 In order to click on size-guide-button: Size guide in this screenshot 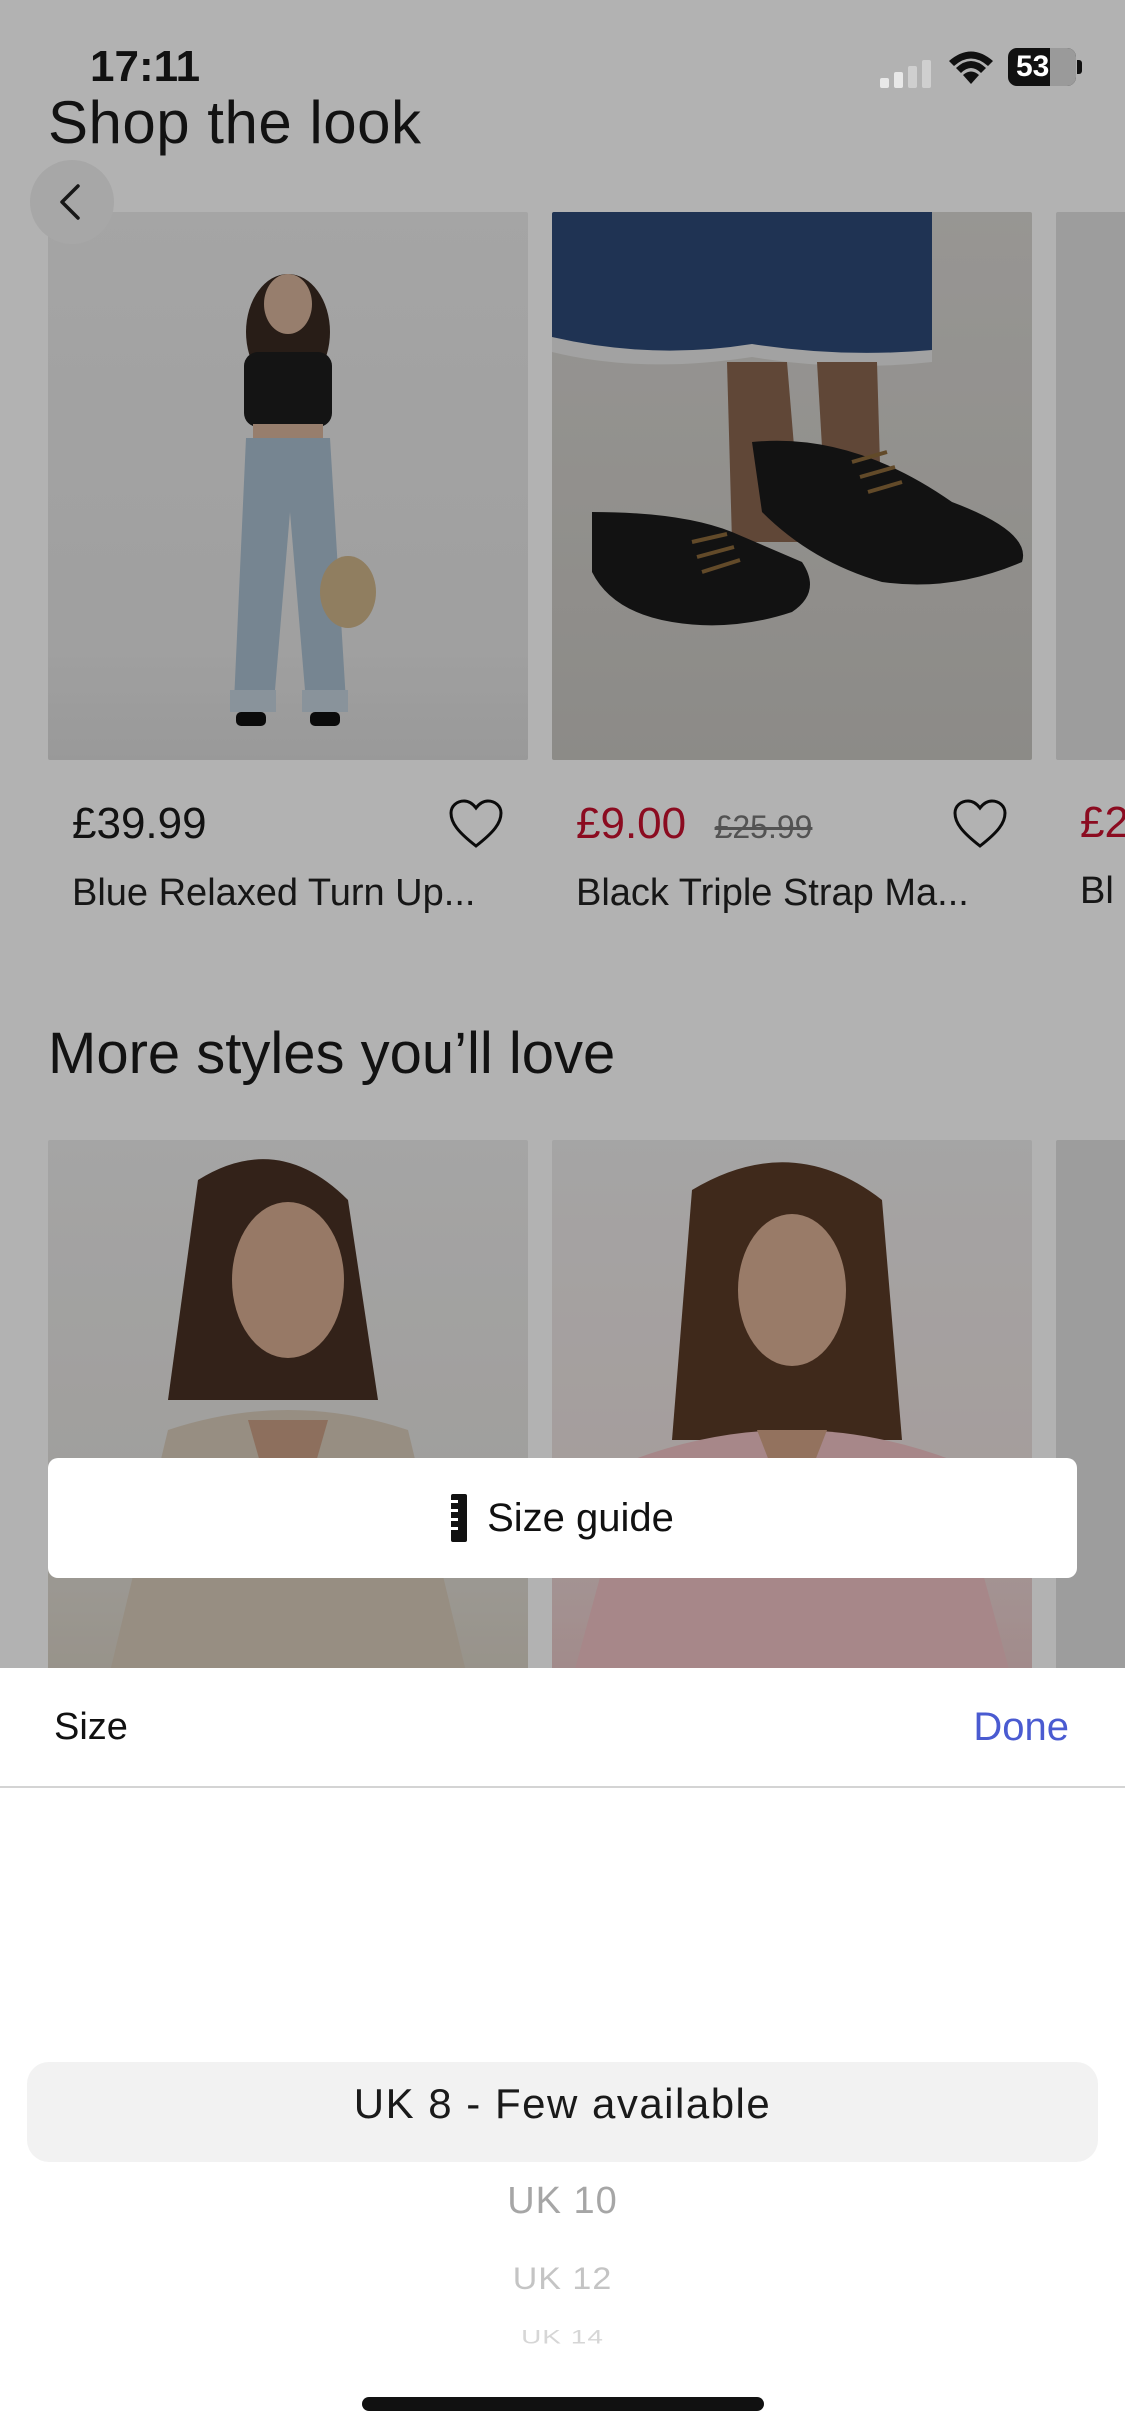, I will do `click(562, 1518)`.